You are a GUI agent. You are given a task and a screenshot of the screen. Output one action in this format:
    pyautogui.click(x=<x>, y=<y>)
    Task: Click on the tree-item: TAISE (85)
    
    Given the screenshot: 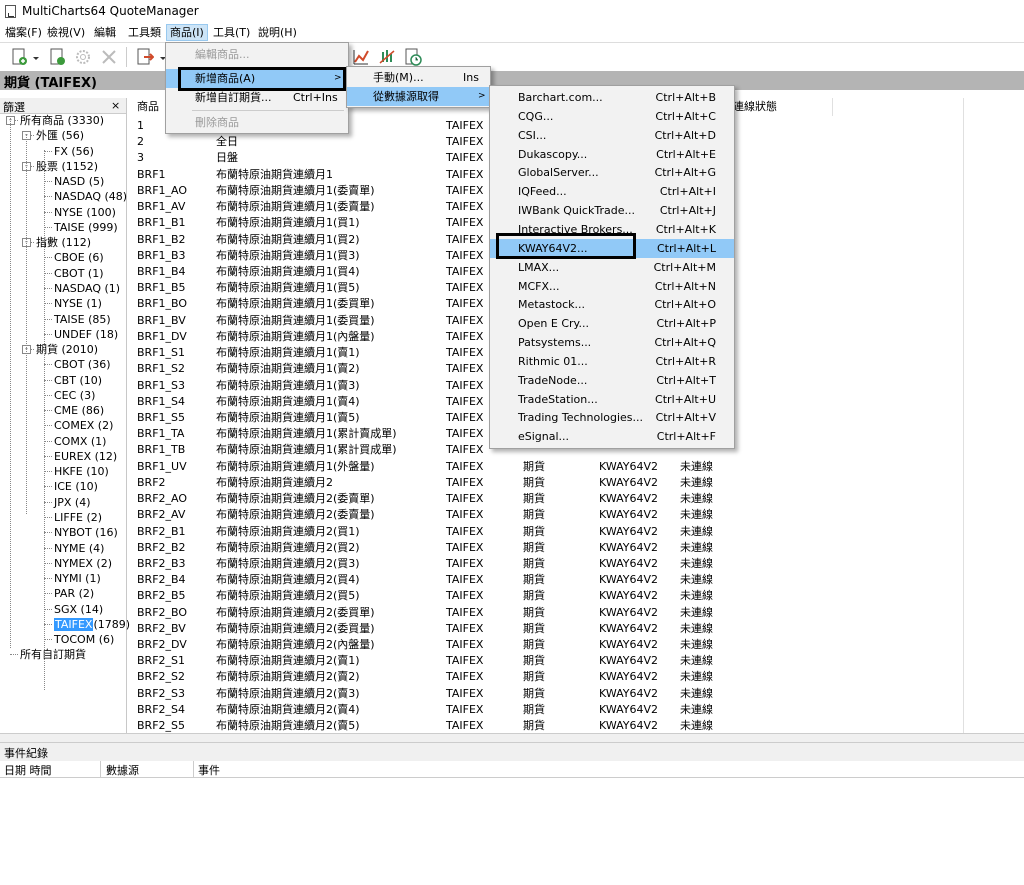 What is the action you would take?
    pyautogui.click(x=82, y=319)
    